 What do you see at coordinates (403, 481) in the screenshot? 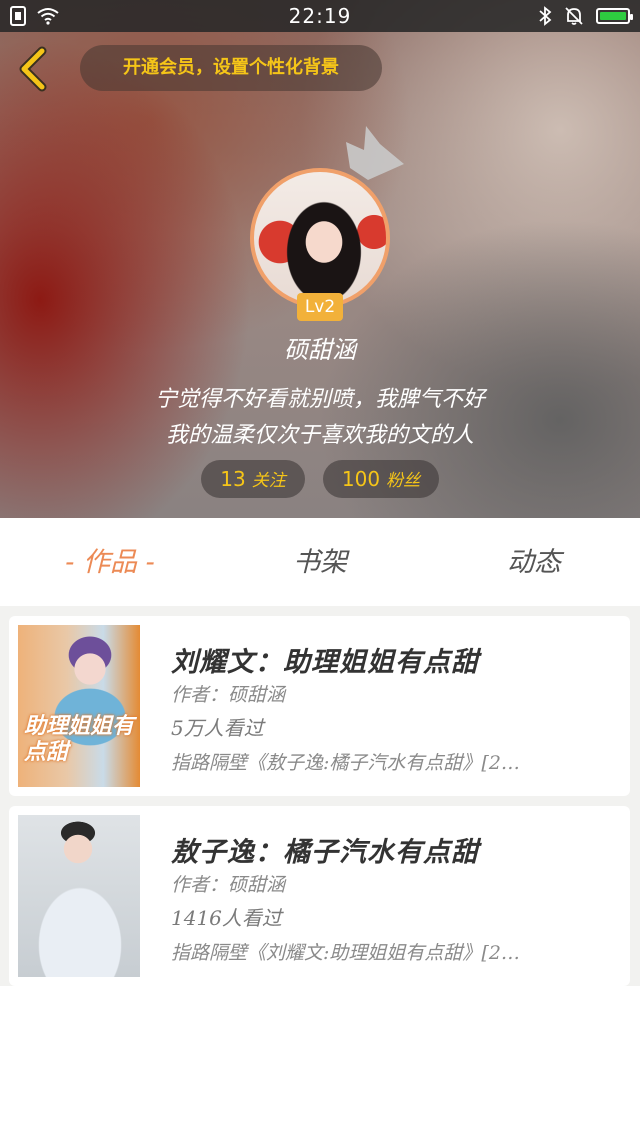
I see `fans-label: 粉丝` at bounding box center [403, 481].